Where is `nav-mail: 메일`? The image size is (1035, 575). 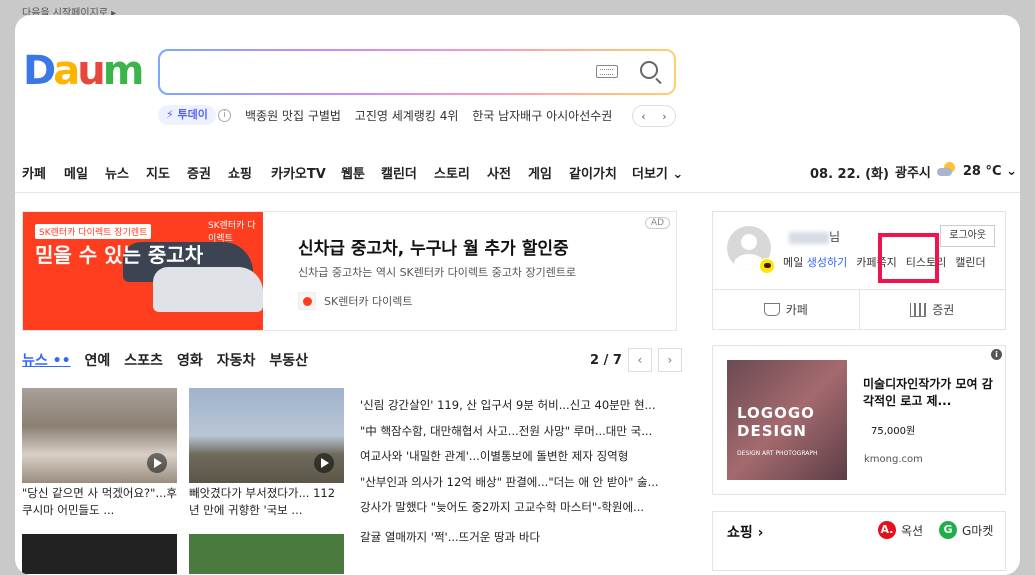
nav-mail: 메일 is located at coordinates (76, 172).